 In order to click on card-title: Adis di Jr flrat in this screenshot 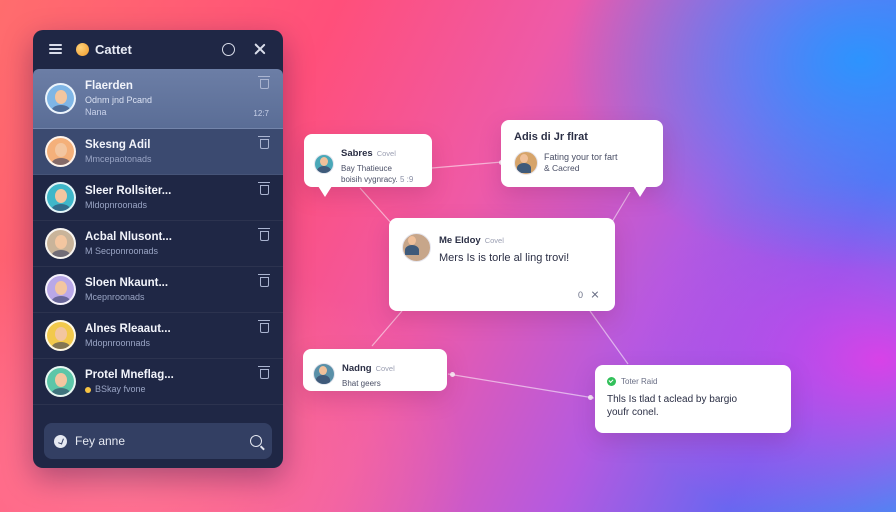, I will do `click(551, 137)`.